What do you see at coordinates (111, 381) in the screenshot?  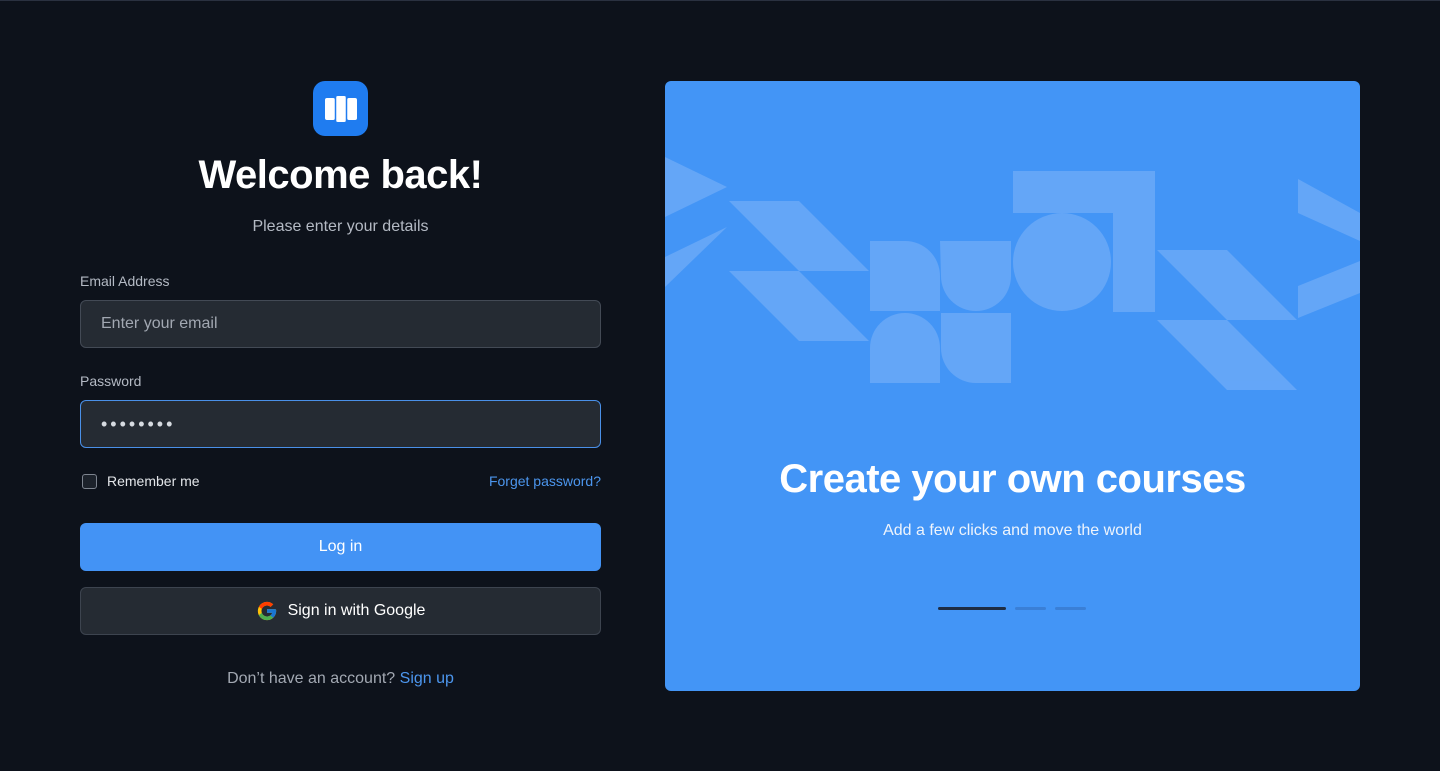 I see `password-label: Password` at bounding box center [111, 381].